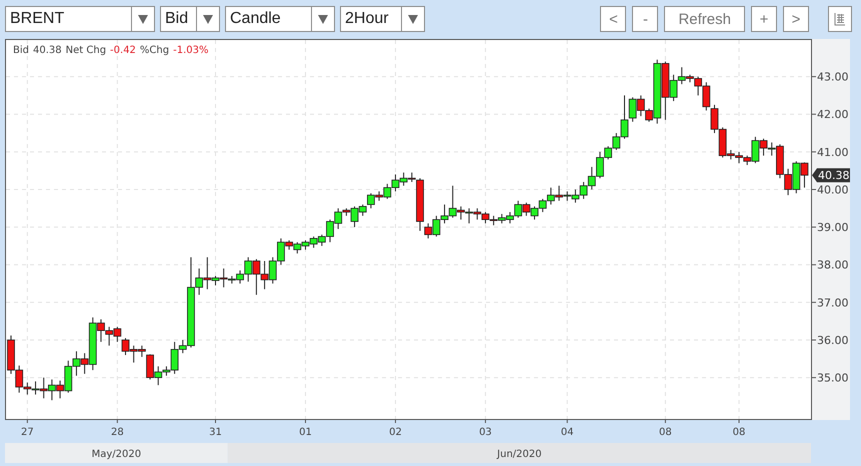 The width and height of the screenshot is (861, 466). Describe the element at coordinates (305, 432) in the screenshot. I see `axis-label: 01` at that location.